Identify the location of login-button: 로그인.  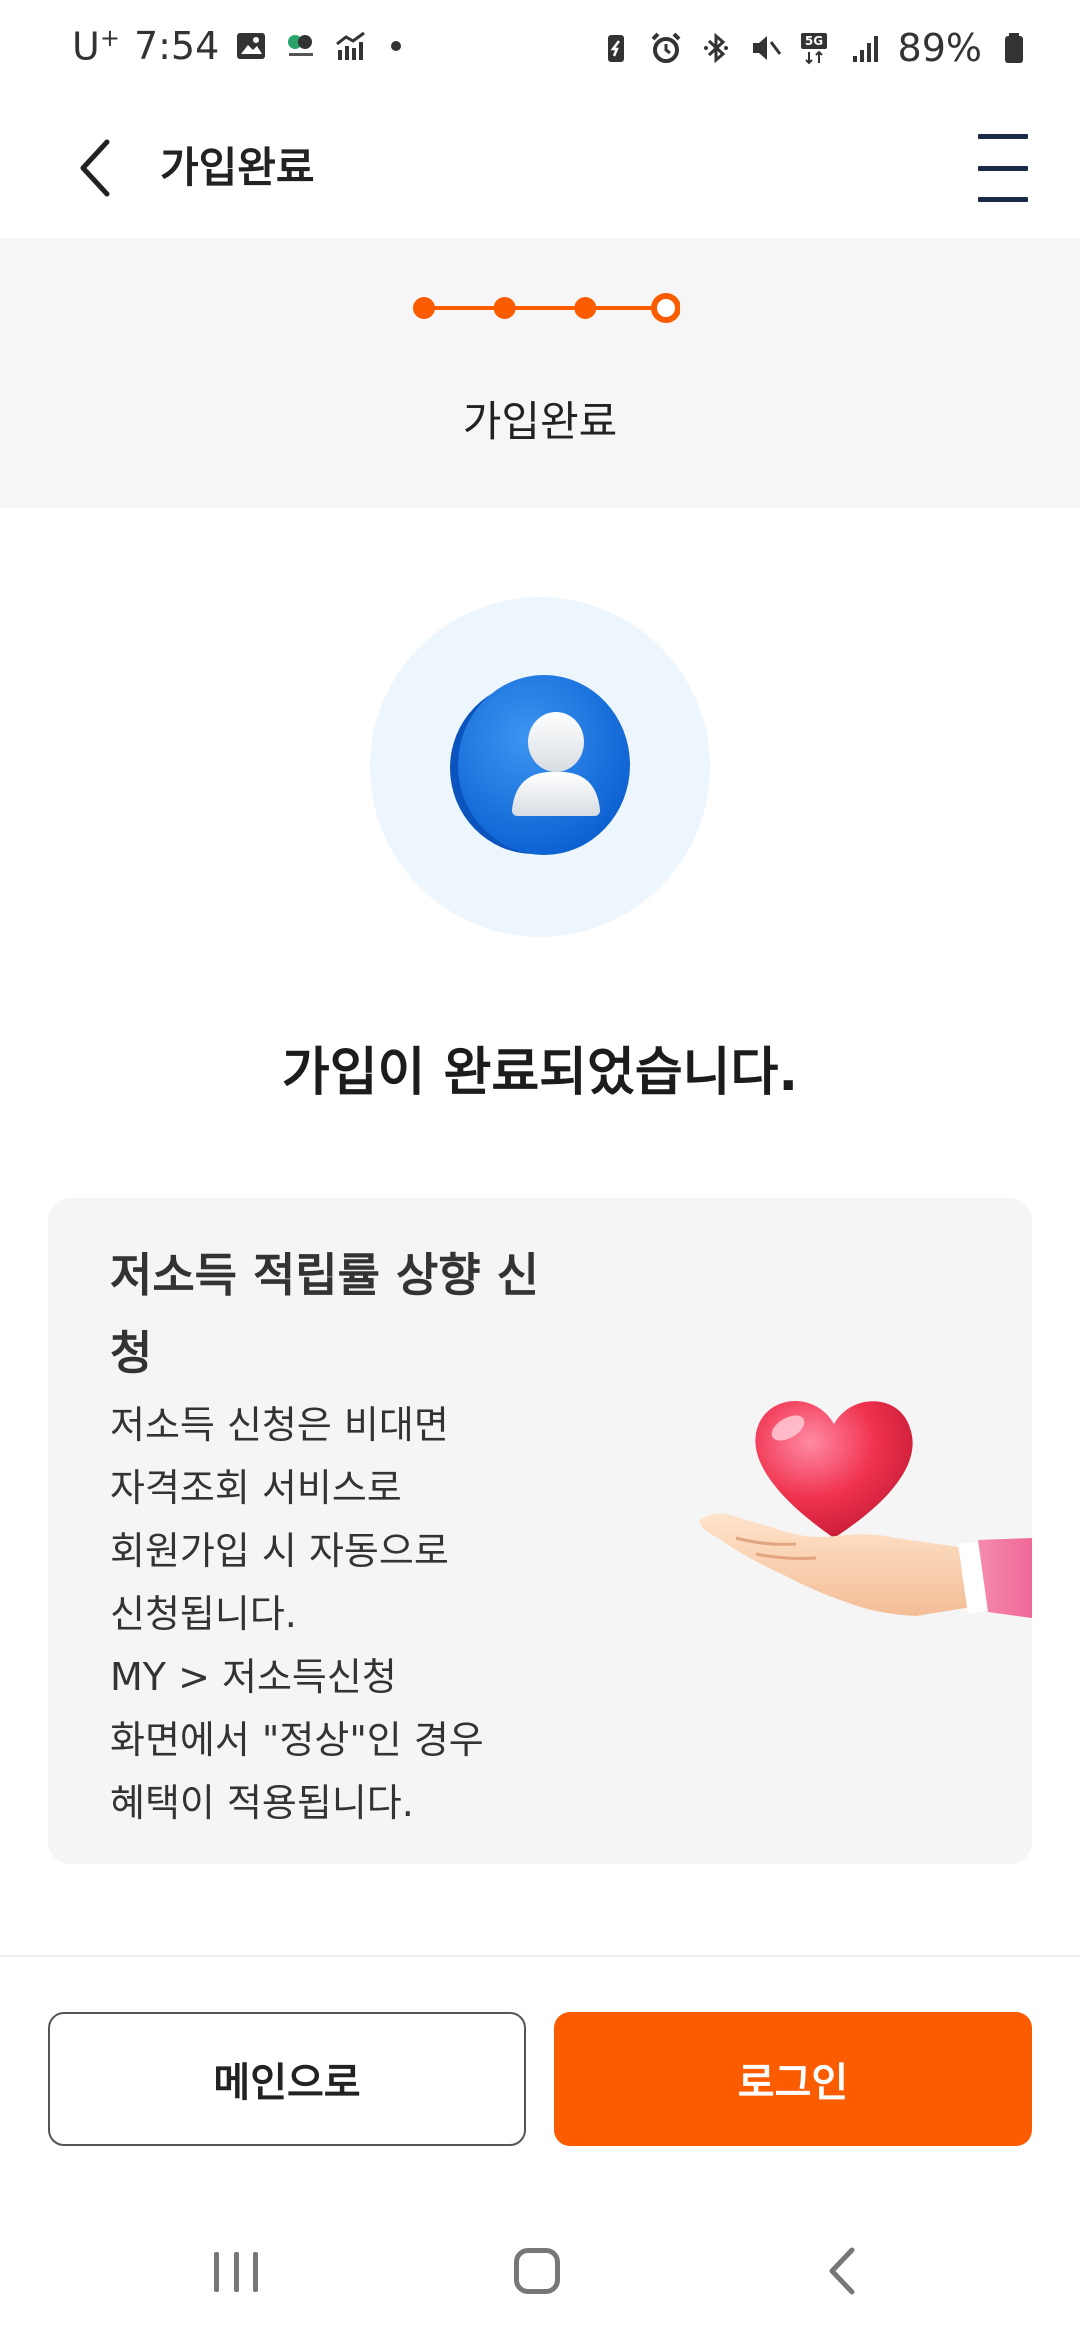
(793, 2079).